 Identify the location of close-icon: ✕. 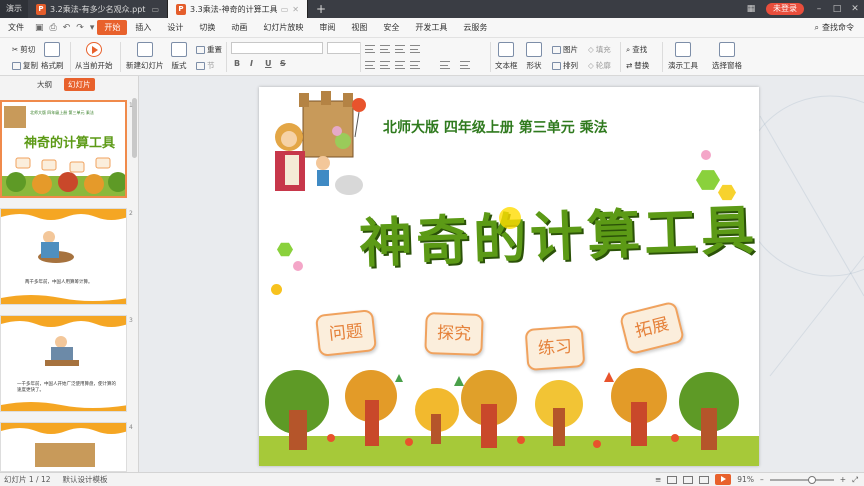
(855, 9).